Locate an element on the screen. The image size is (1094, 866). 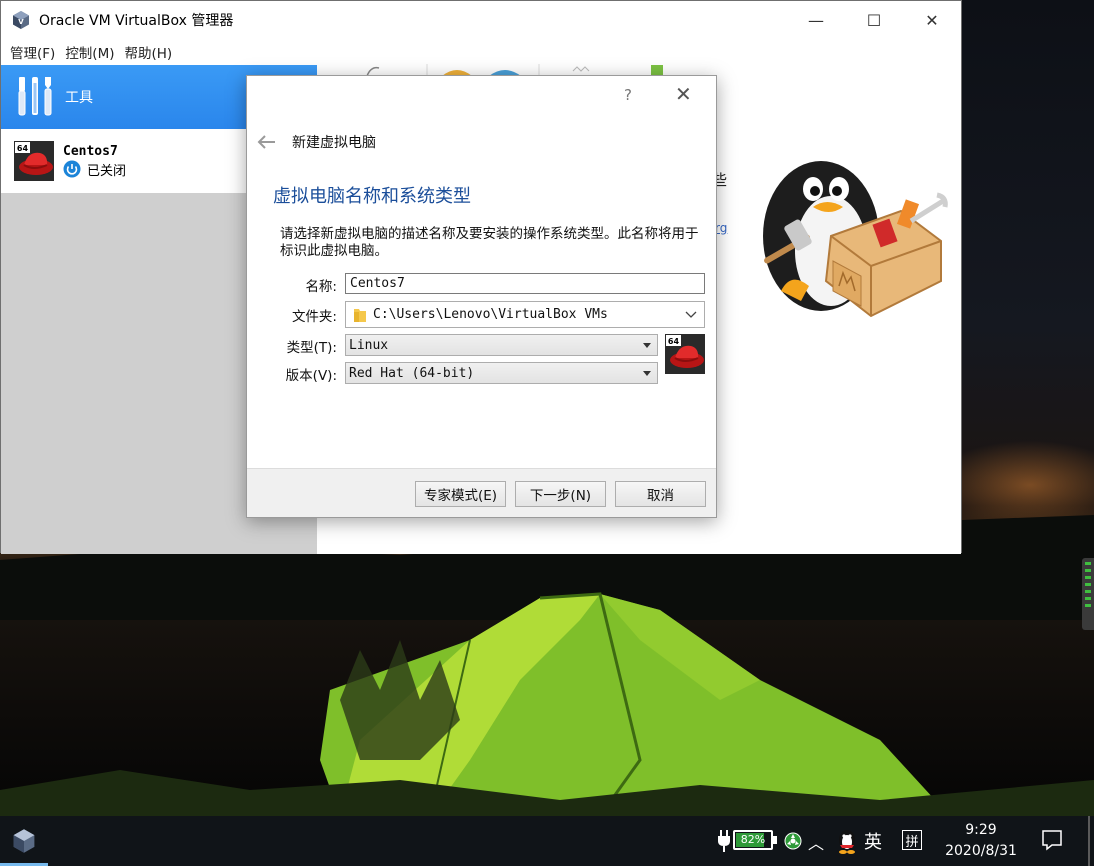
cancel-button: 取消 is located at coordinates (660, 494).